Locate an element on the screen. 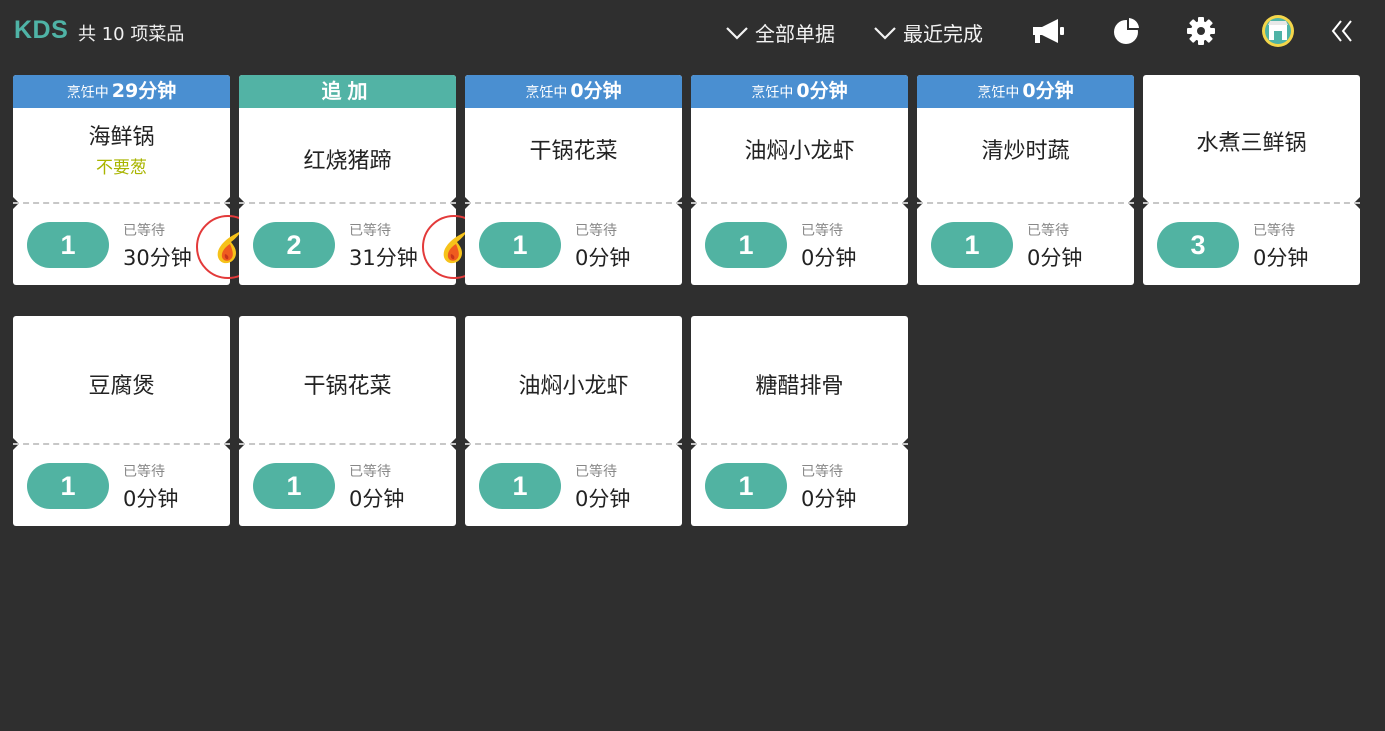 This screenshot has height=731, width=1385. dish-card: 烹饪中 0分钟 清炒时蔬 1 已等待 0分钟 is located at coordinates (1025, 180).